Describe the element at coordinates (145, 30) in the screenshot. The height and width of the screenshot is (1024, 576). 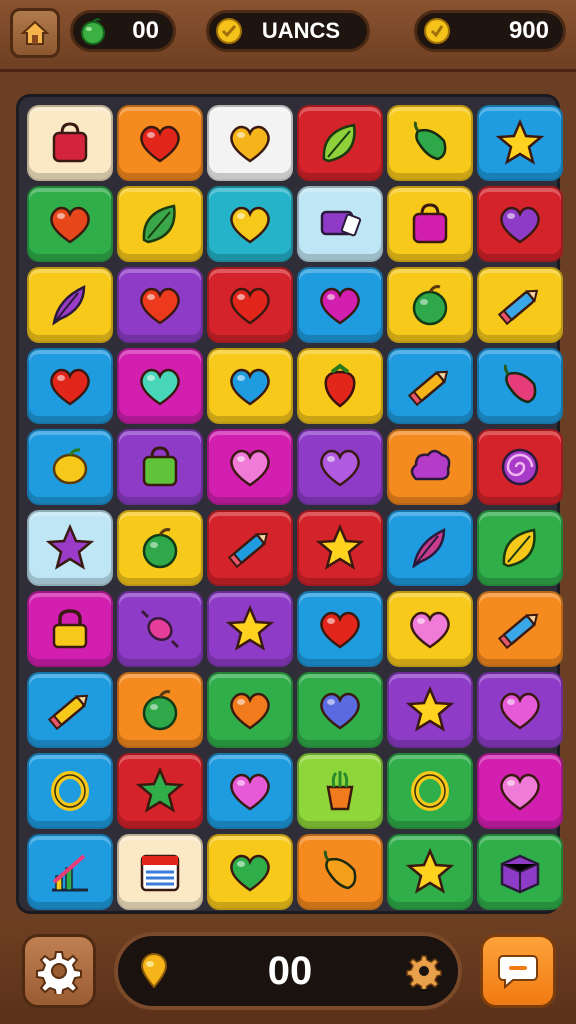
I see `lives-count: 00` at that location.